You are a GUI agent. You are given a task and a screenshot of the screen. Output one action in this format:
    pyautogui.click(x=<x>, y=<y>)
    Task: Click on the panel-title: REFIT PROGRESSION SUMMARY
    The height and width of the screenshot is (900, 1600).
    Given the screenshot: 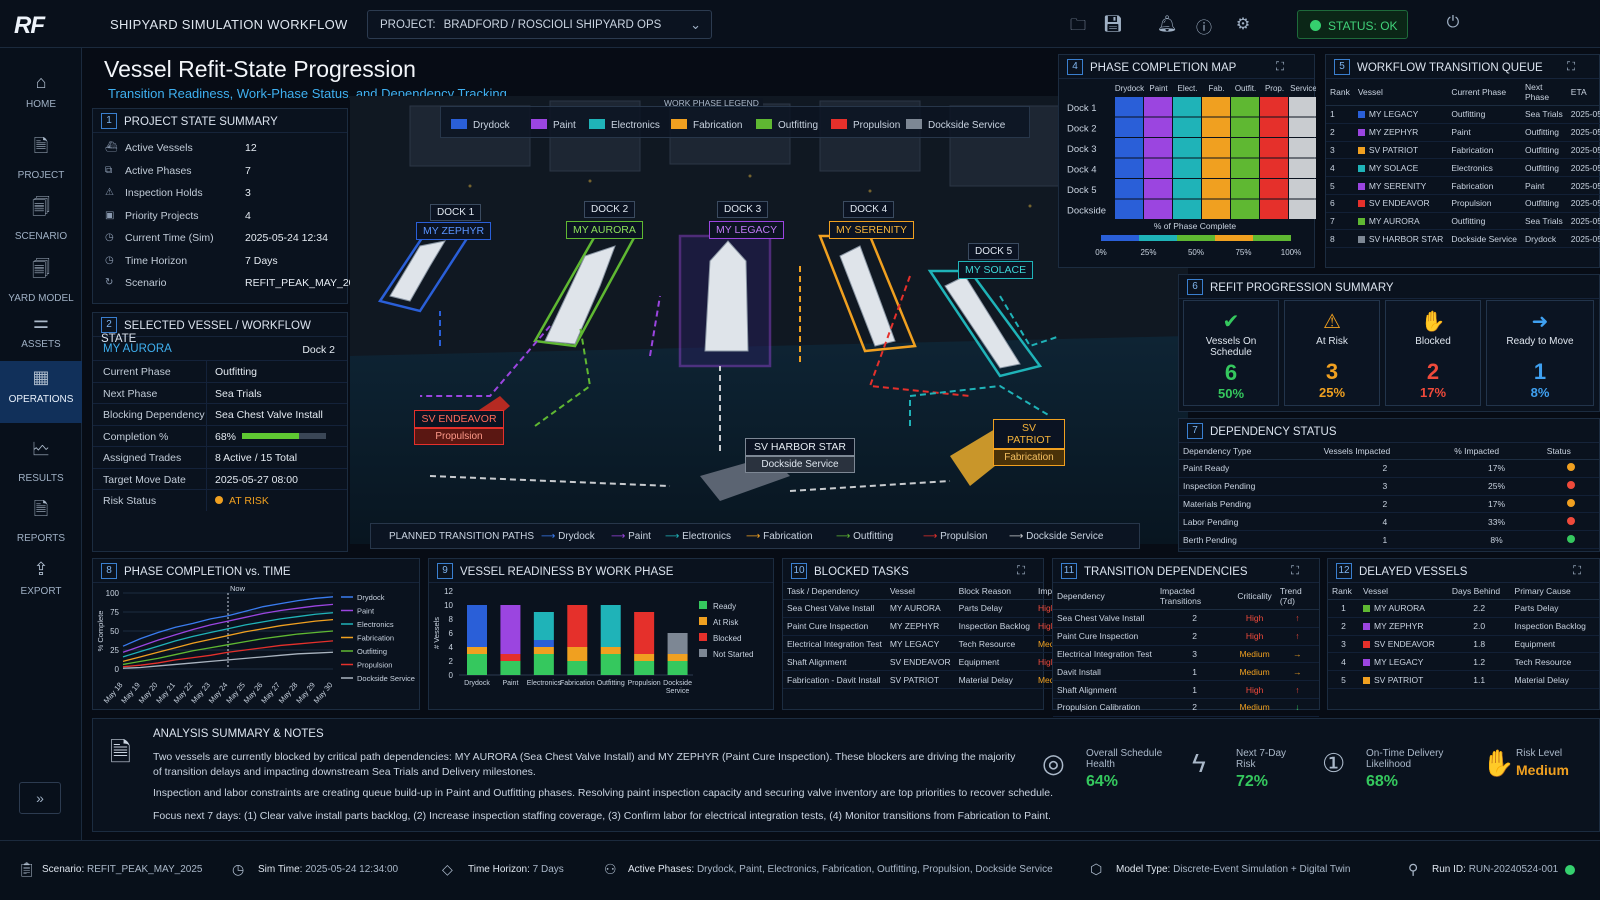 What is the action you would take?
    pyautogui.click(x=1302, y=288)
    